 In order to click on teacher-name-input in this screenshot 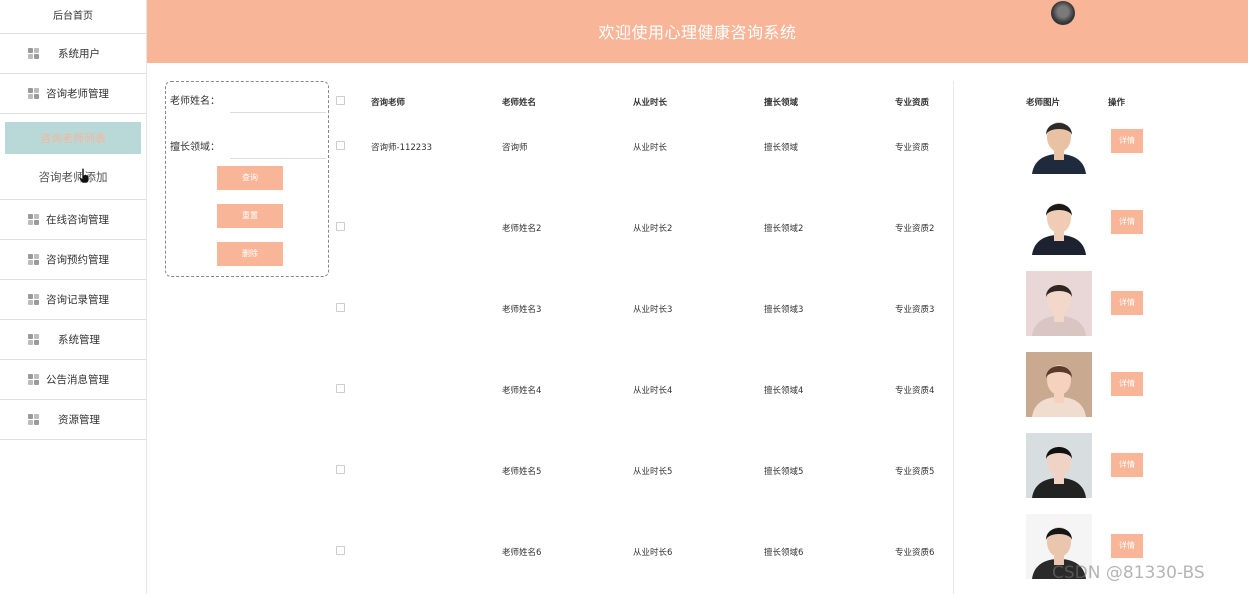, I will do `click(278, 112)`.